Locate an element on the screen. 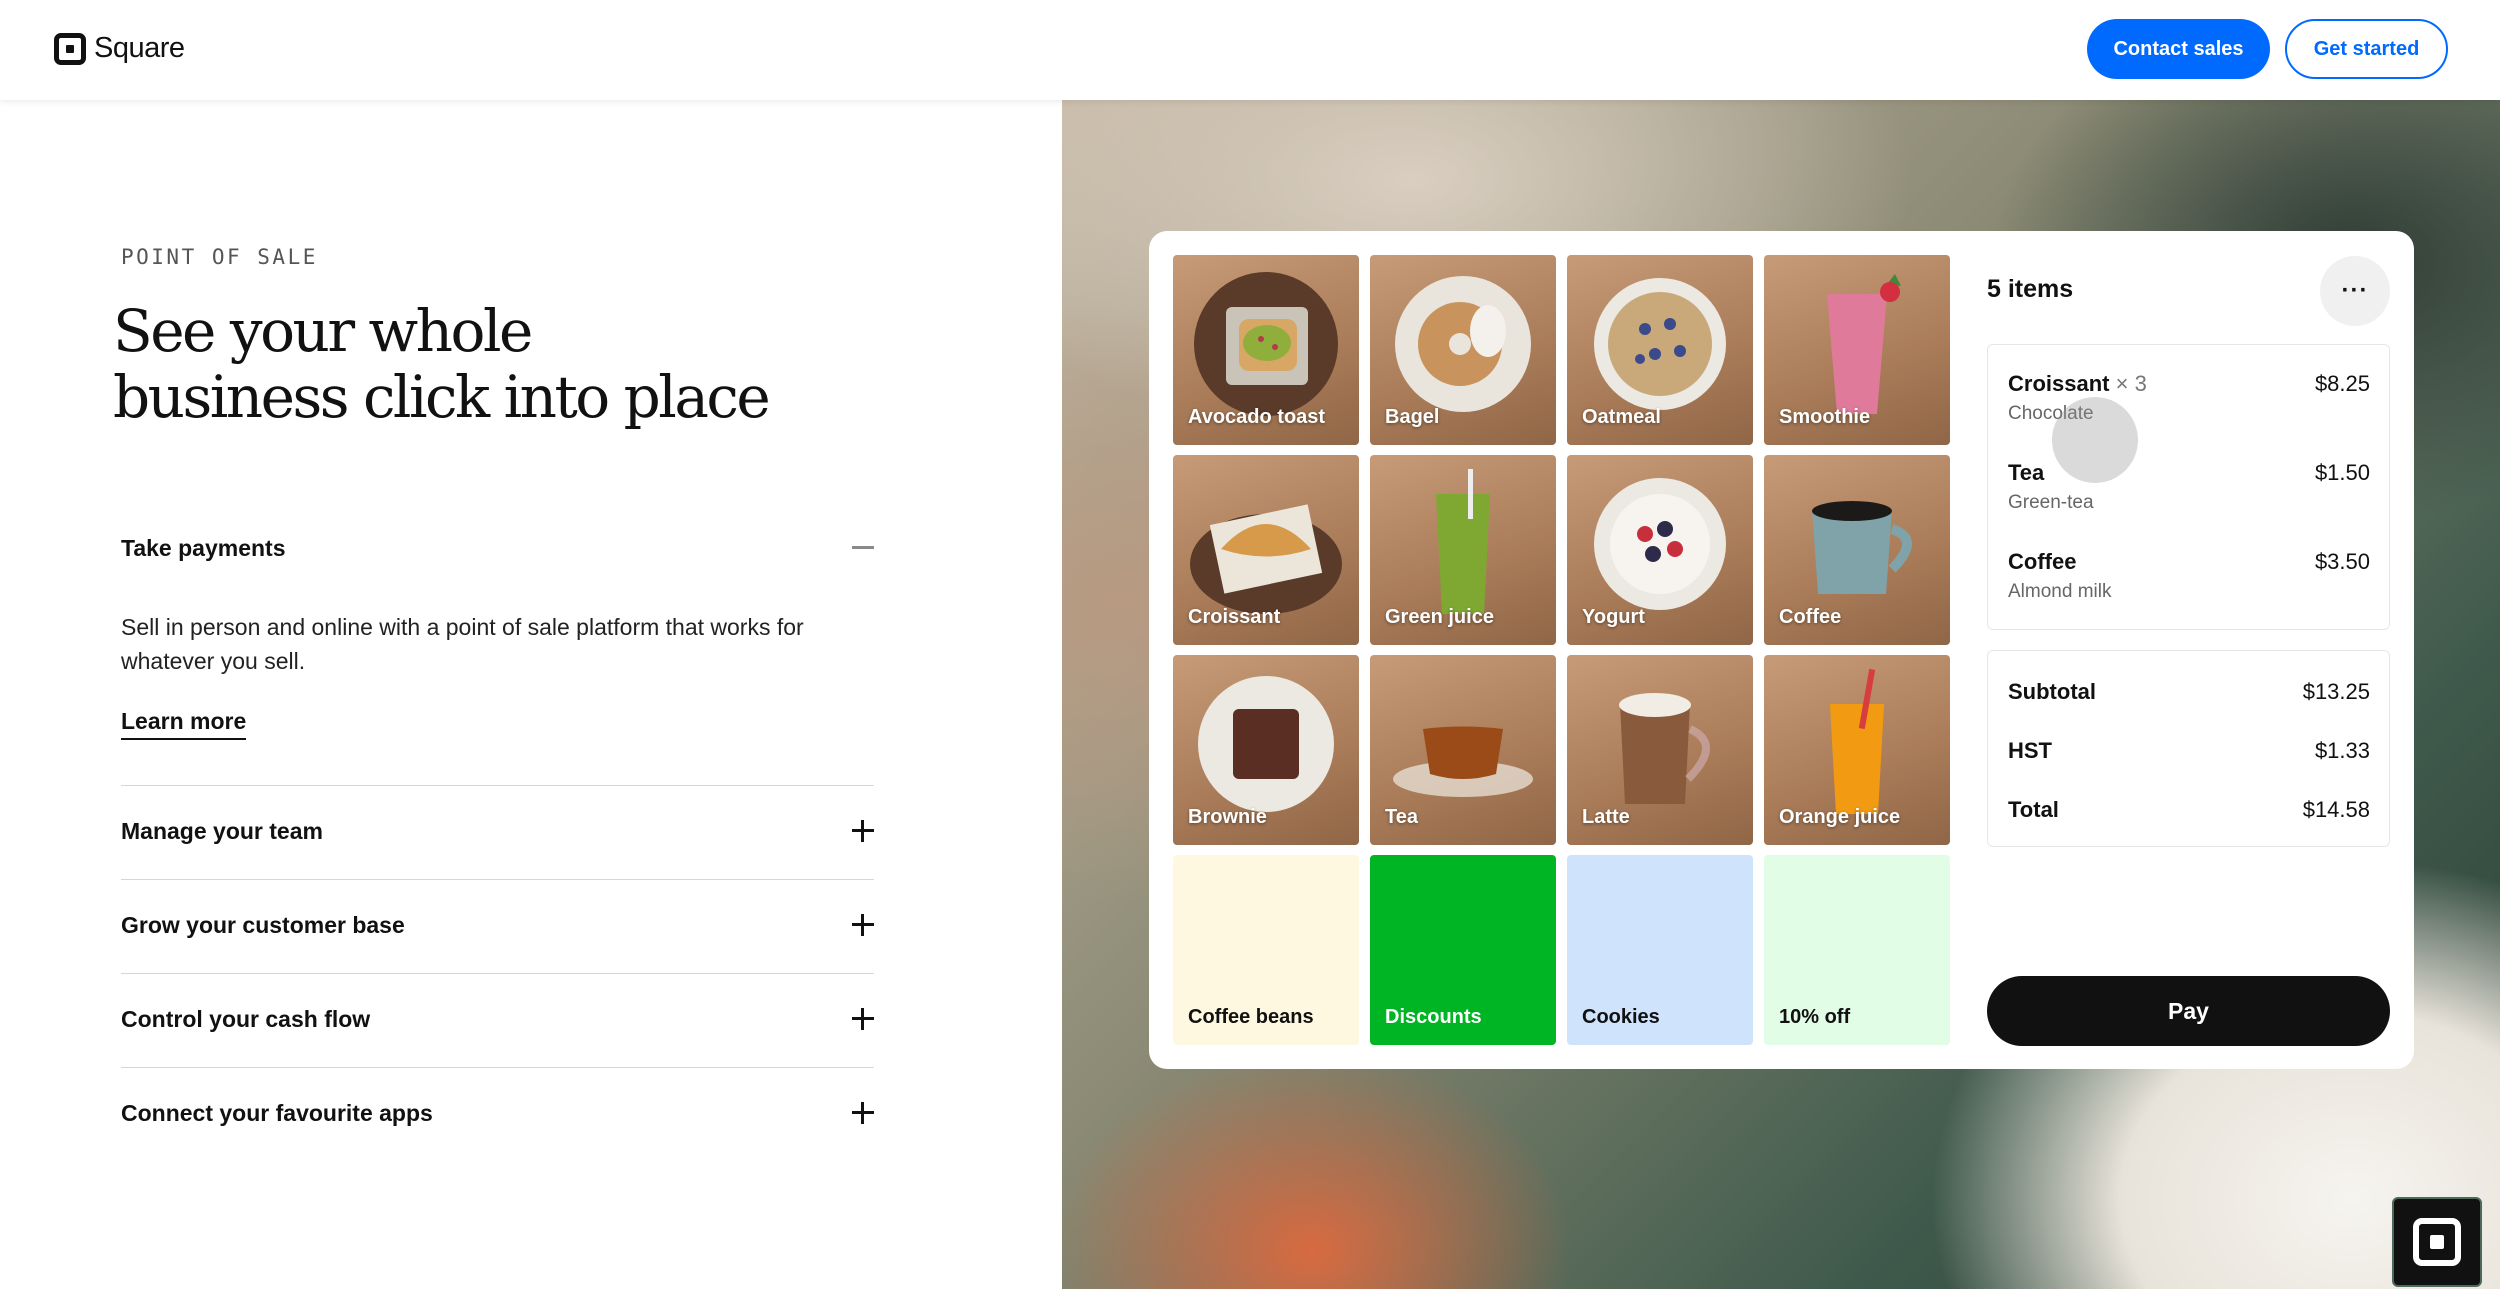 The image size is (2500, 1289). accordion-item-label: Connect your favourite apps is located at coordinates (277, 1113).